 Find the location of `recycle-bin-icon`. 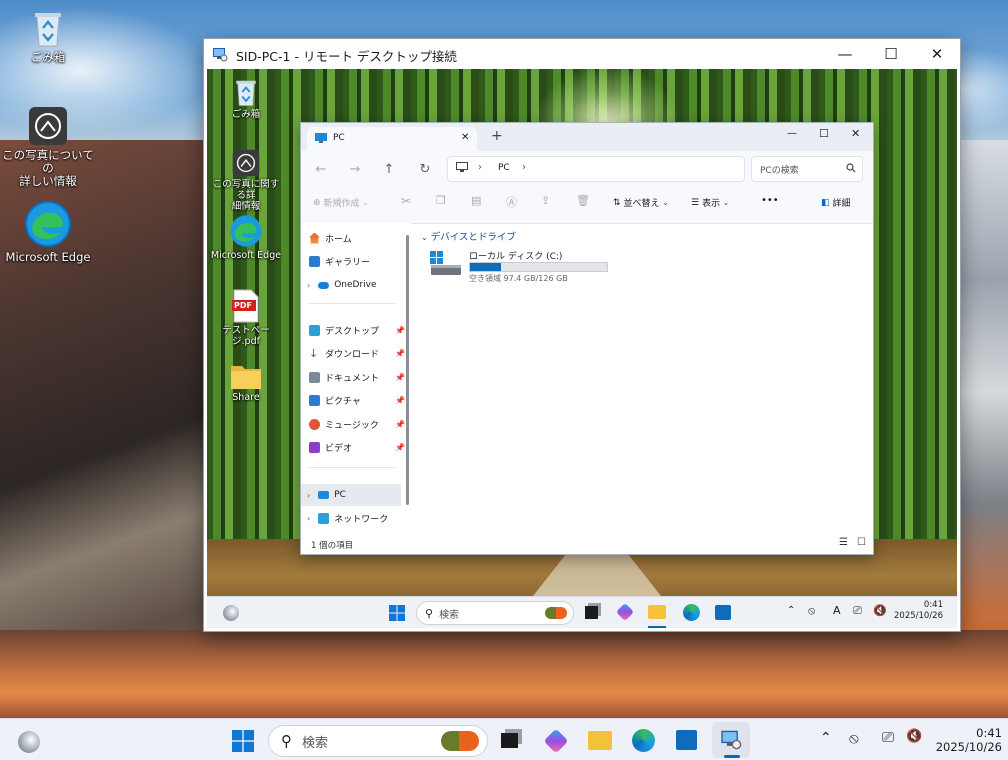

recycle-bin-icon is located at coordinates (48, 28).